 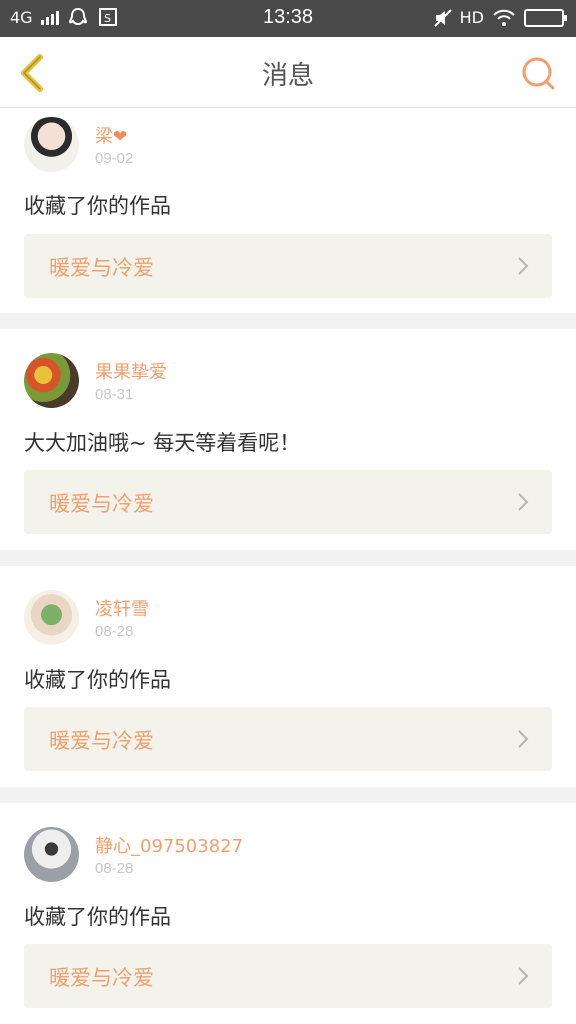 I want to click on nav-bar: 消息, so click(x=288, y=72).